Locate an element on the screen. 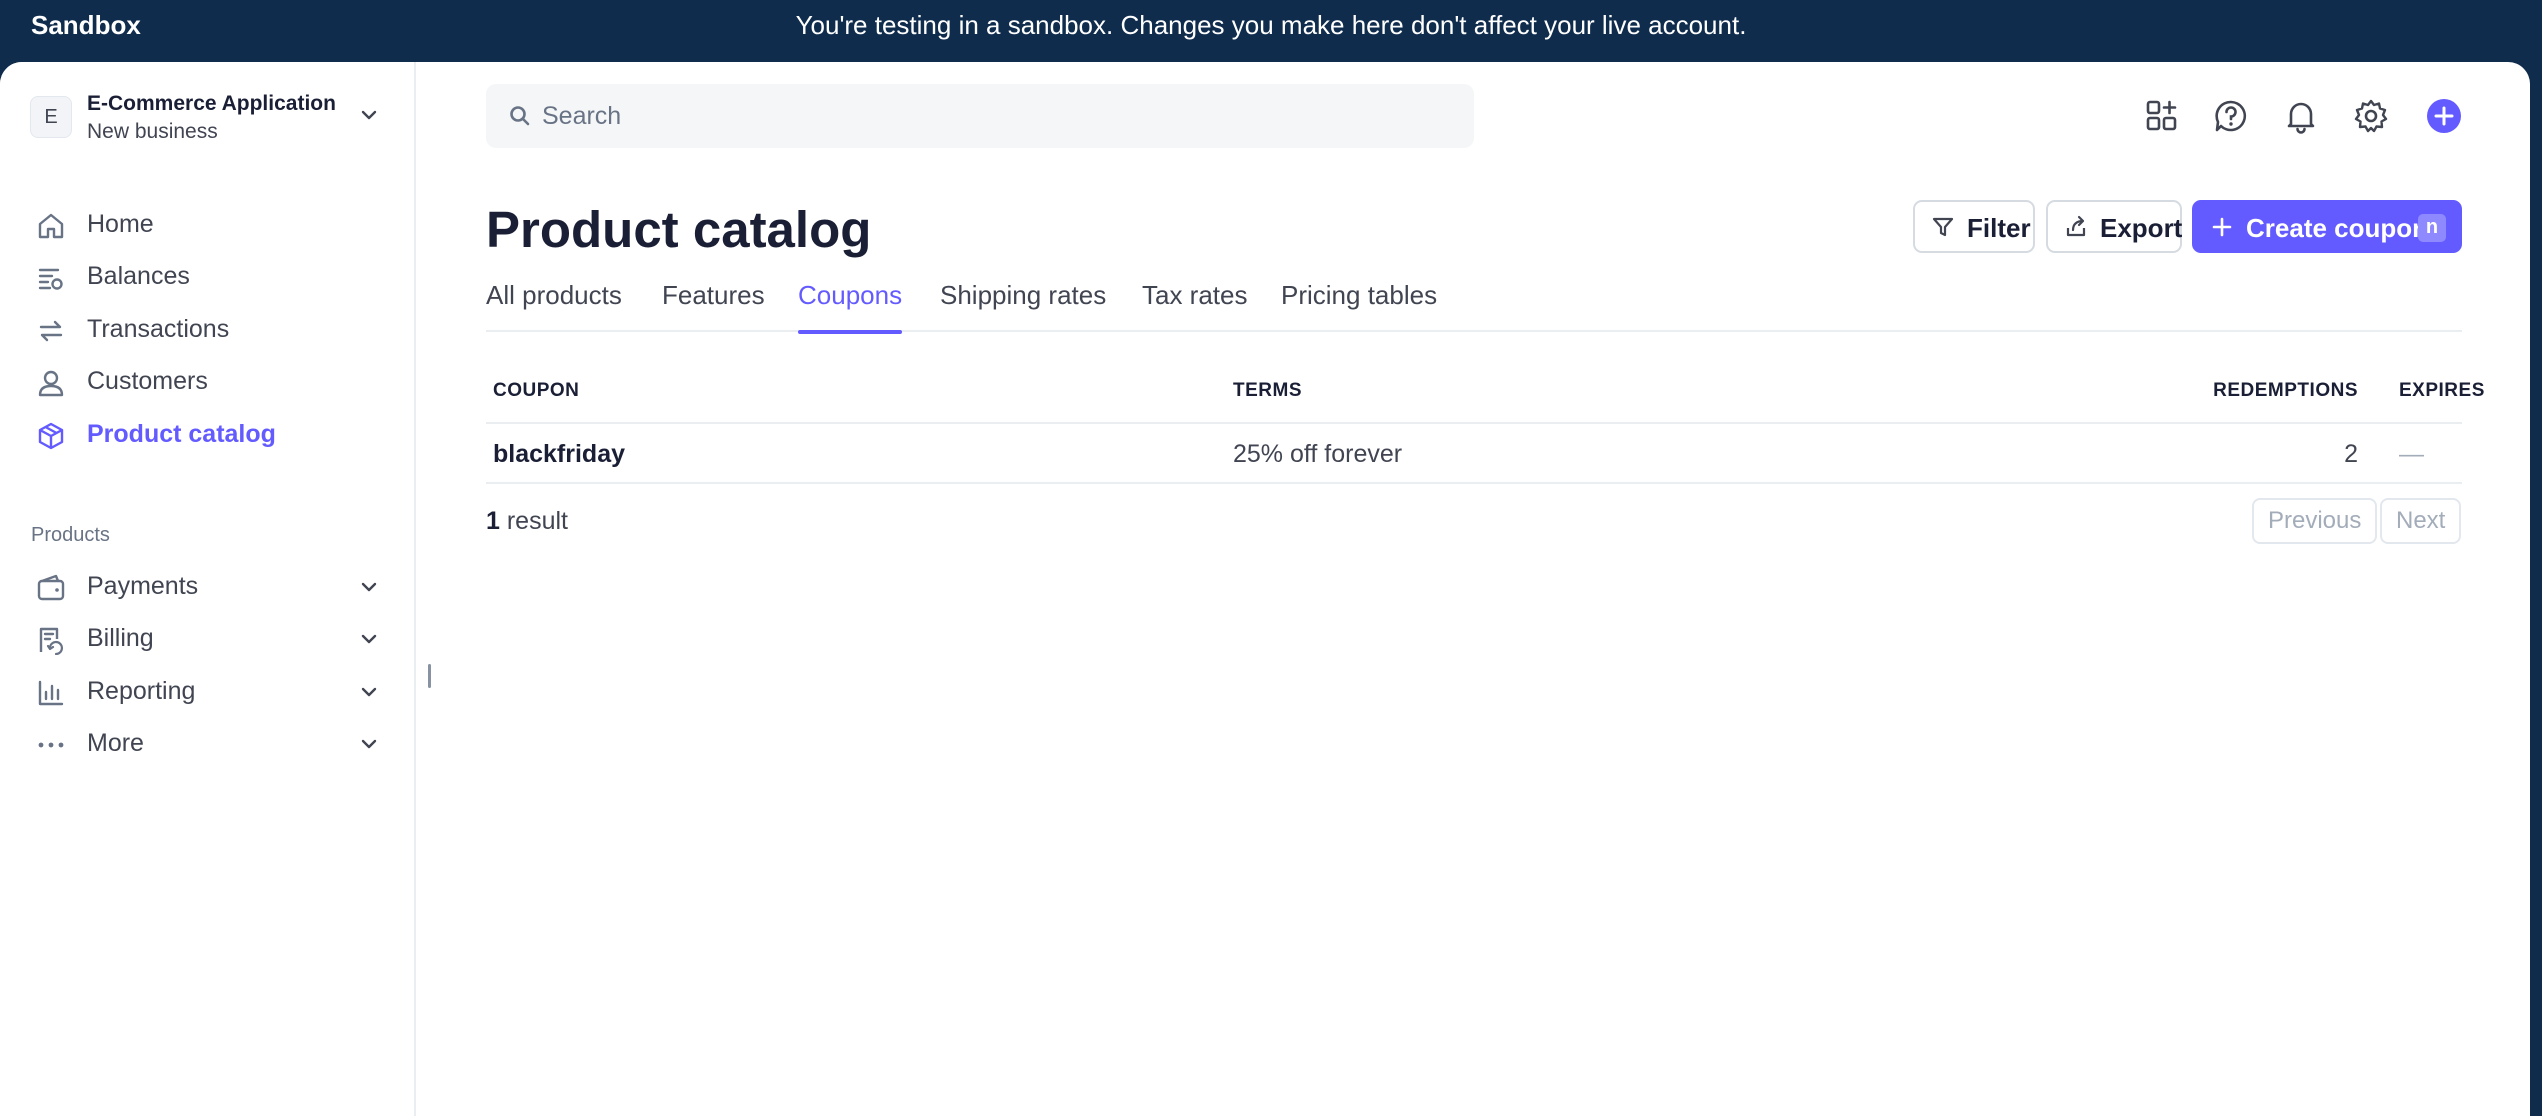  sidebar-item-label: Transactions is located at coordinates (158, 329).